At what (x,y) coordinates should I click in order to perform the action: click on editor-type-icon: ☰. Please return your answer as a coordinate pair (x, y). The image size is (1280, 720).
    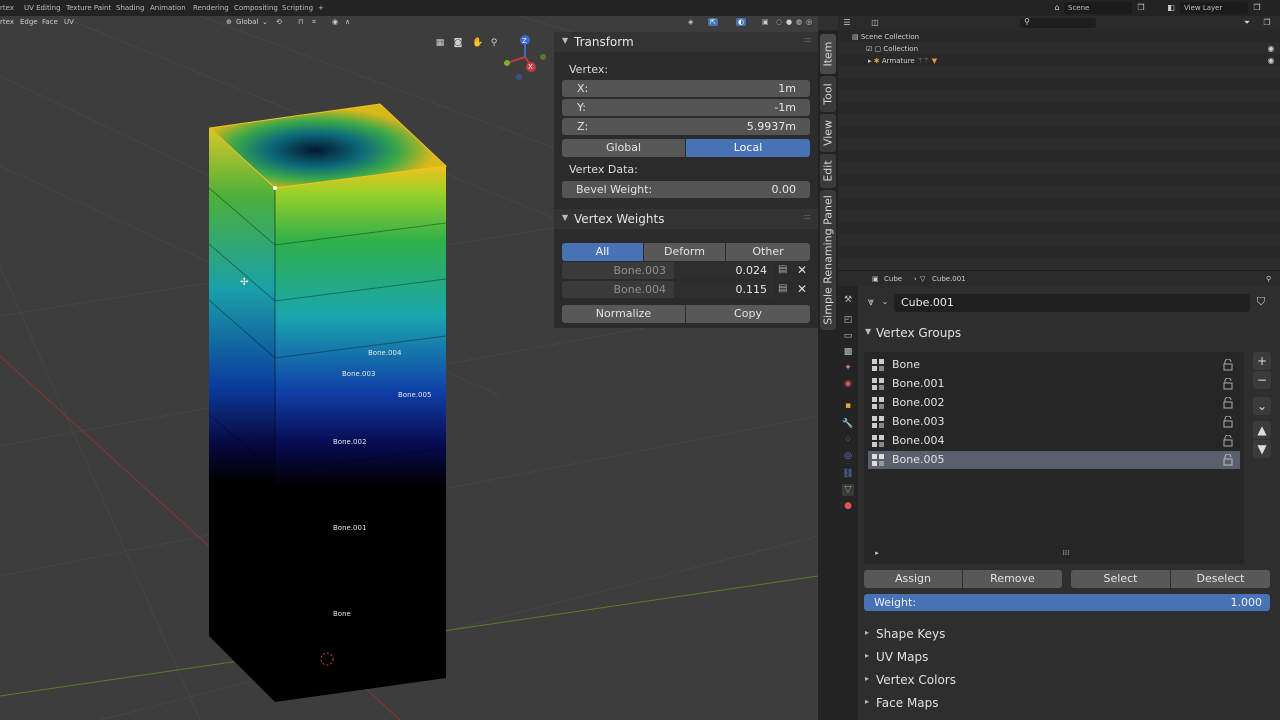
    Looking at the image, I should click on (847, 23).